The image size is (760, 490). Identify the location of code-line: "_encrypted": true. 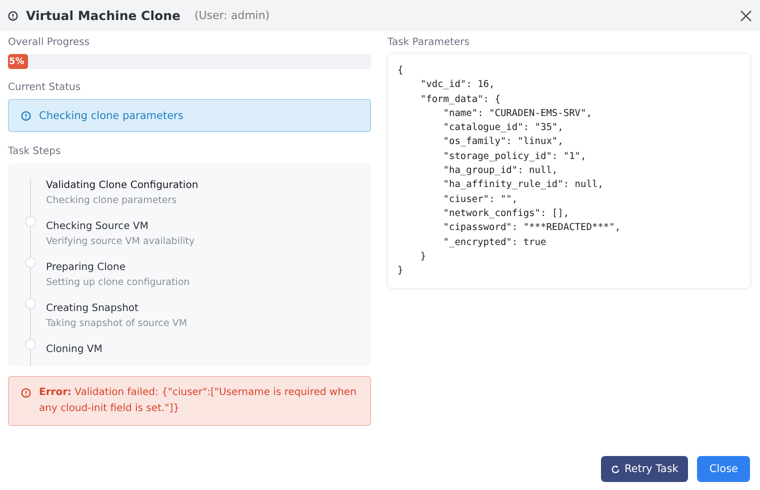
(495, 243).